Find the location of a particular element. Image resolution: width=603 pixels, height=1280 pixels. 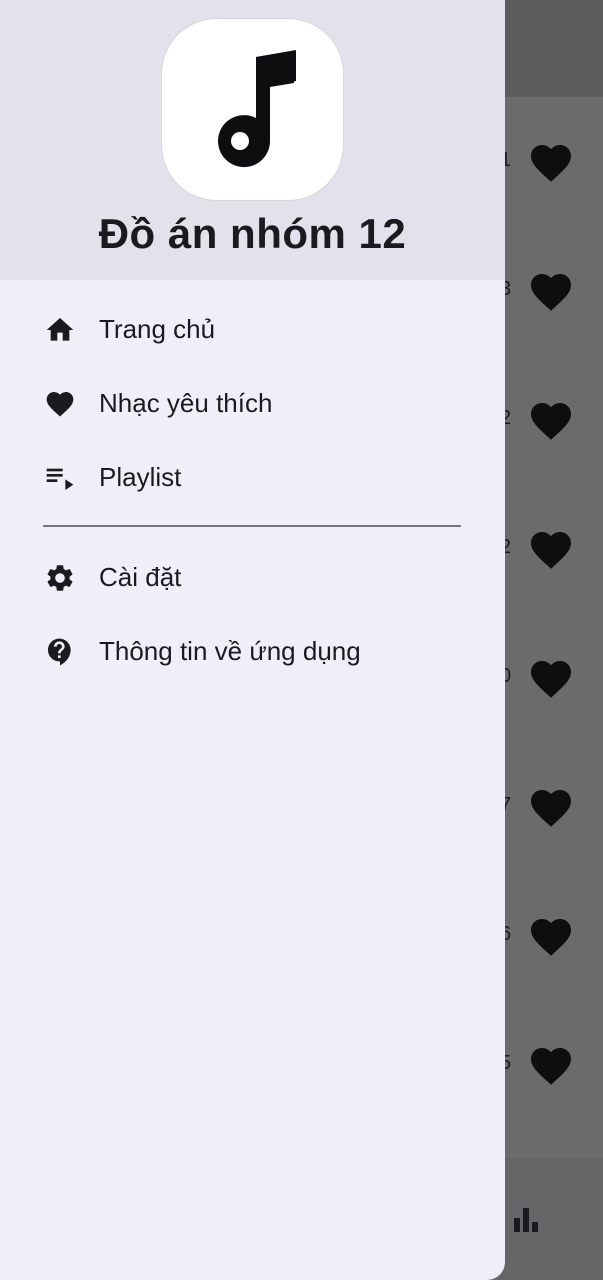

home-icon is located at coordinates (60, 329).